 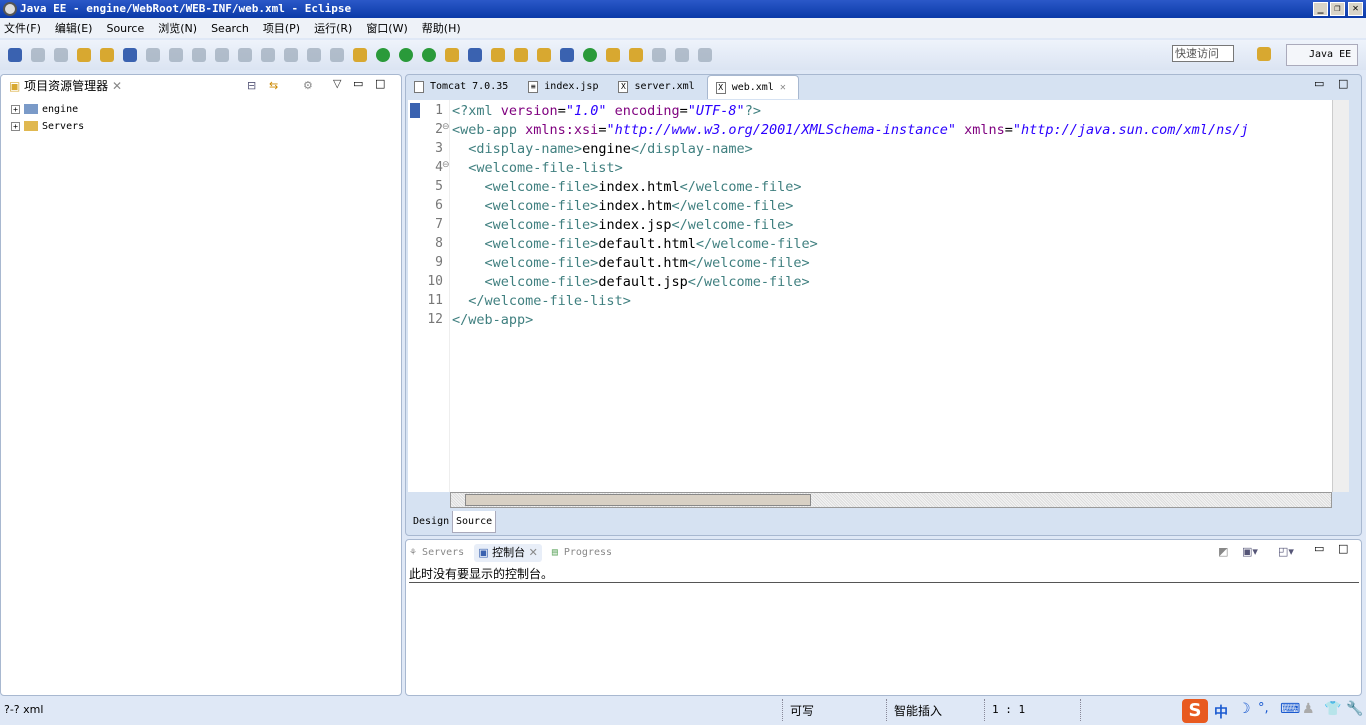 I want to click on restore-button: ❐, so click(x=1337, y=9).